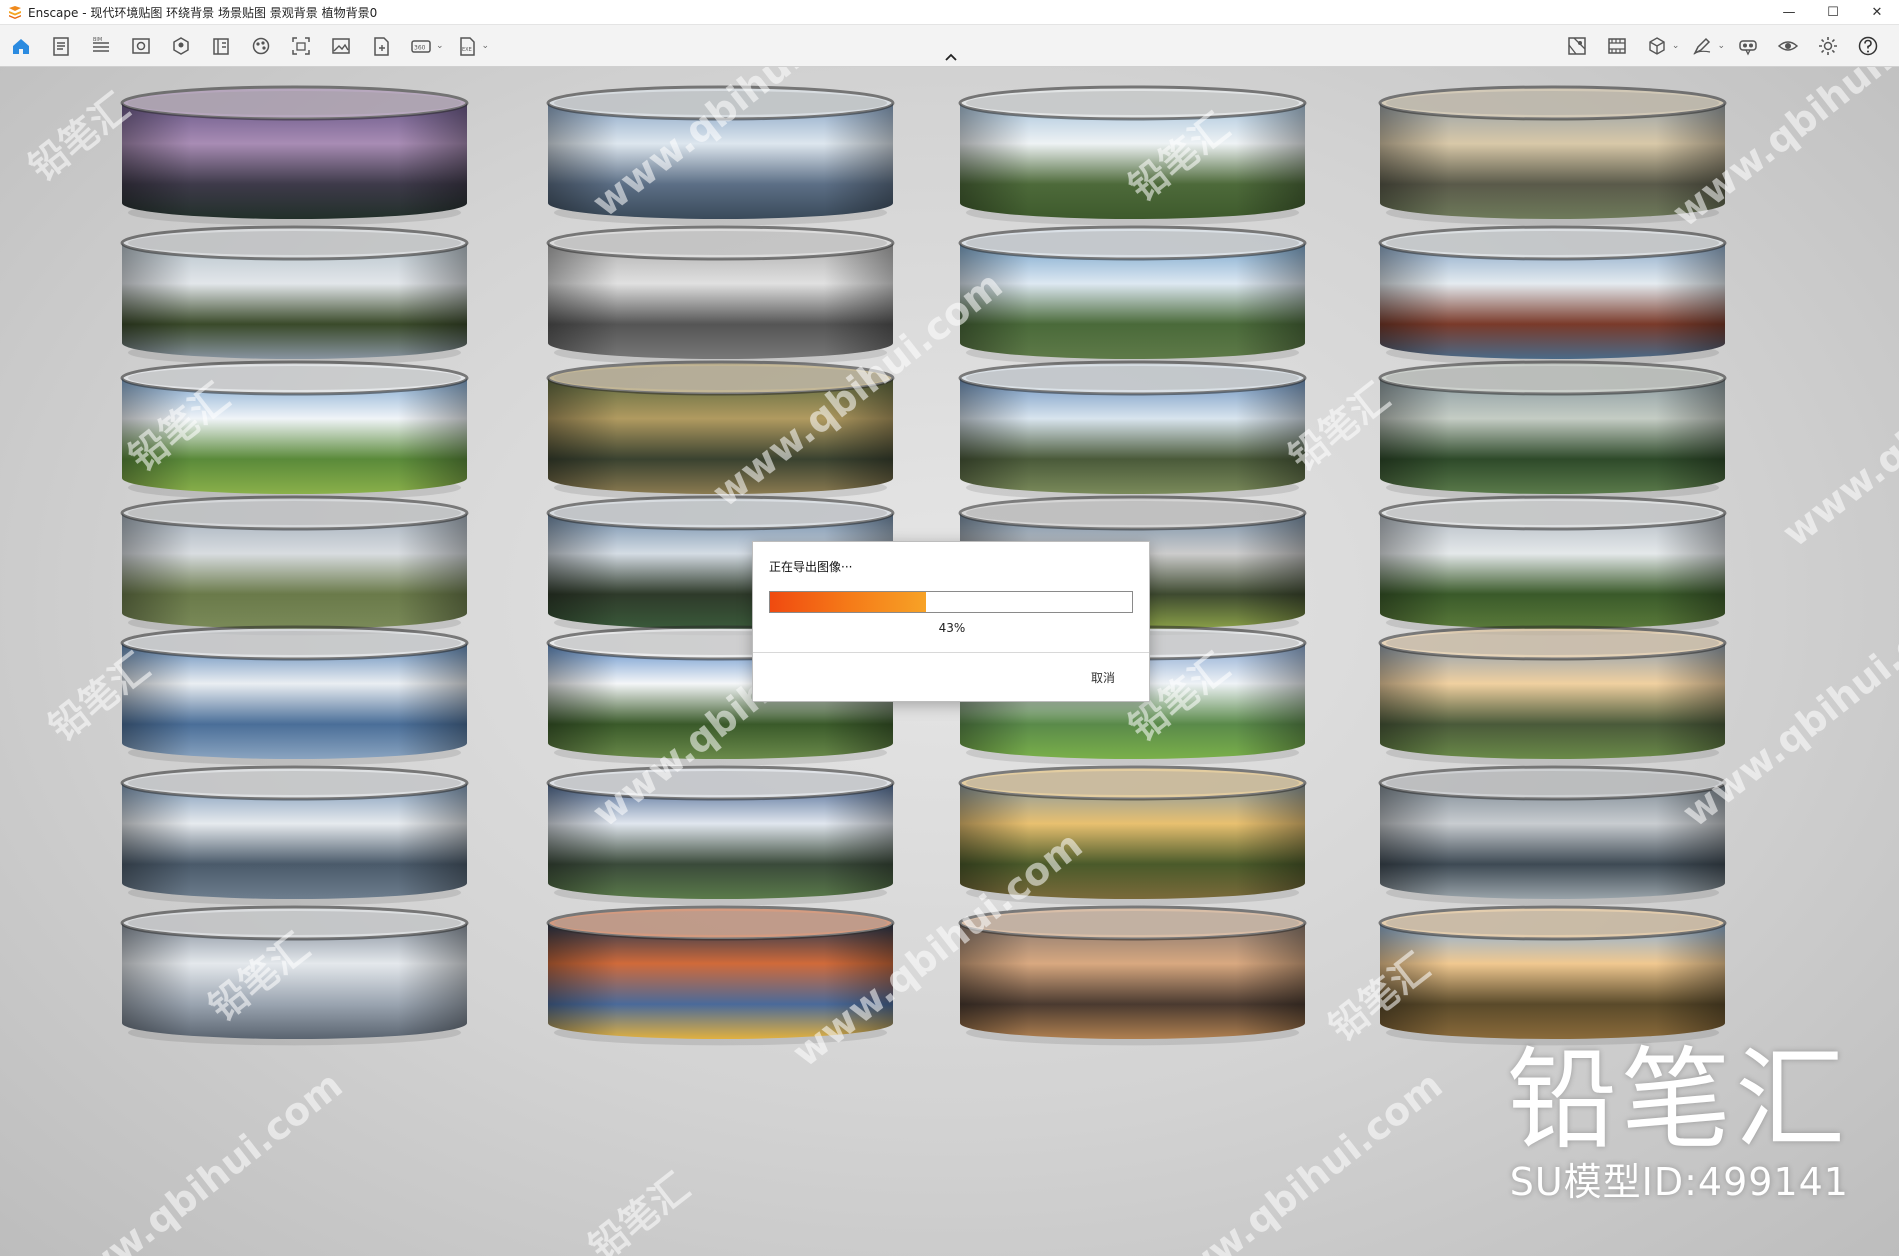  I want to click on export-progress-dialog: 正在导出图像··· 43% 取消, so click(951, 621).